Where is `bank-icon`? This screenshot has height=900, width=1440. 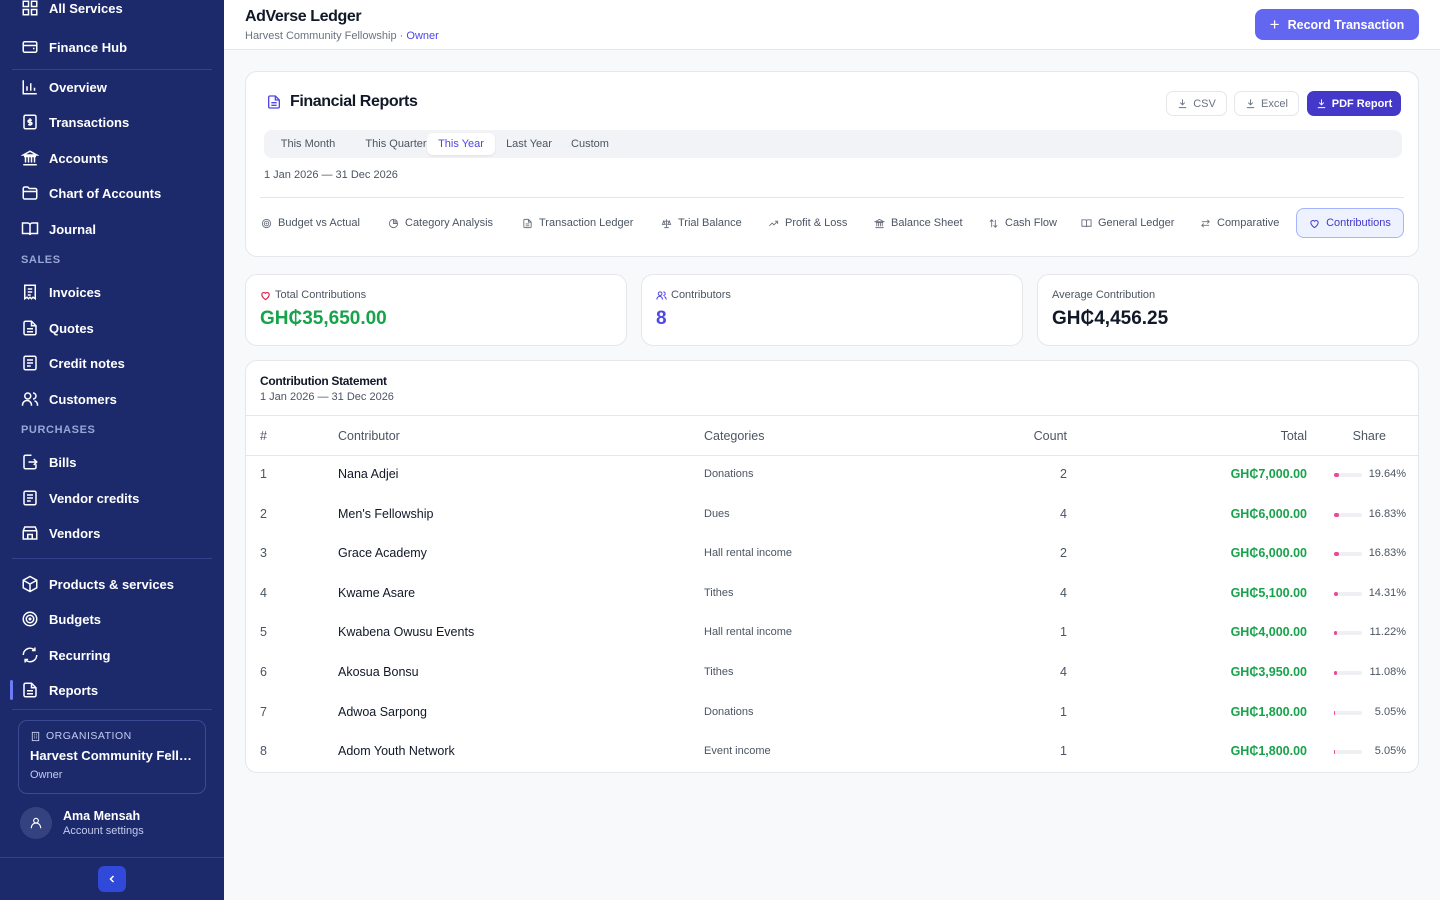 bank-icon is located at coordinates (30, 158).